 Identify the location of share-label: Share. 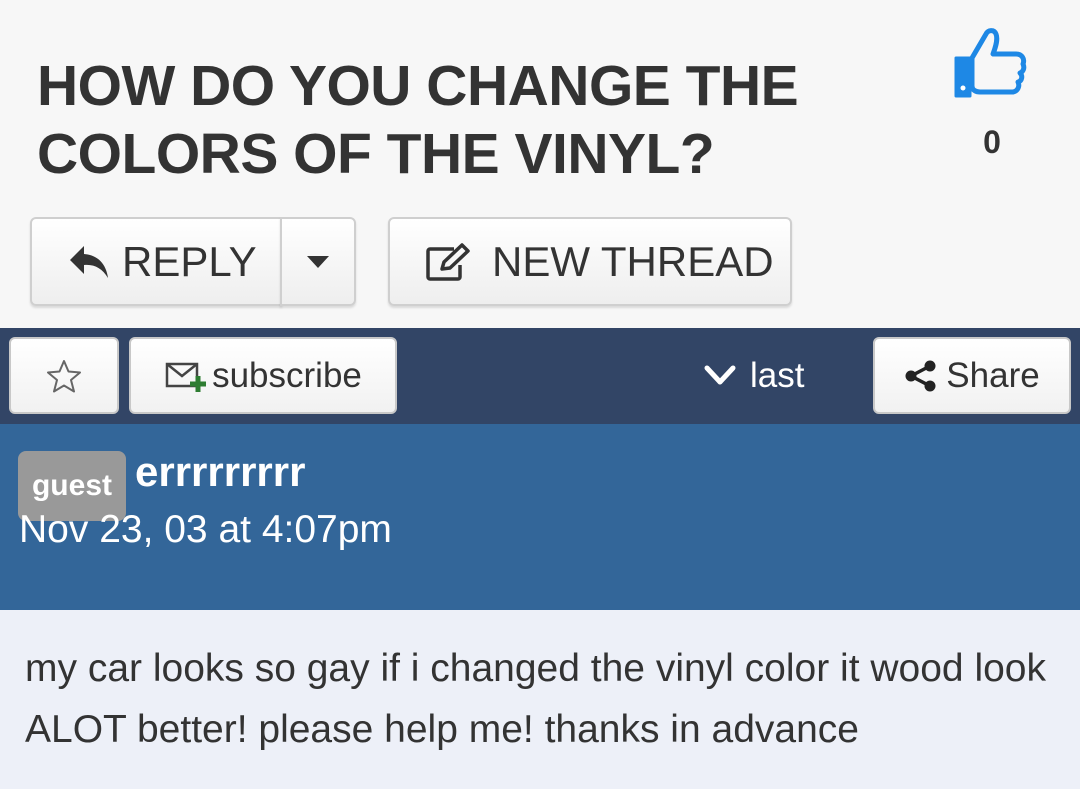
(993, 375).